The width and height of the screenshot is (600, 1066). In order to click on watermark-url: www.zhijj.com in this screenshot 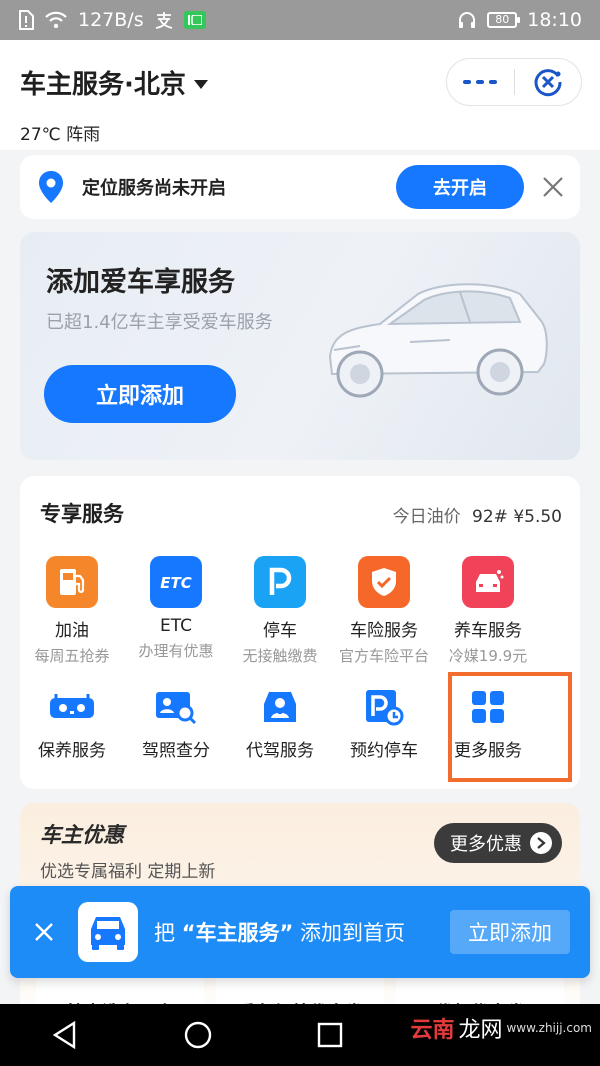, I will do `click(549, 1028)`.